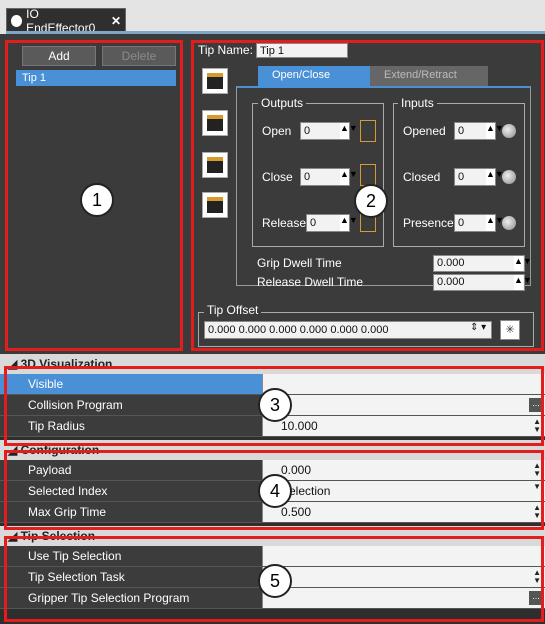 The width and height of the screenshot is (545, 624). Describe the element at coordinates (97, 200) in the screenshot. I see `callout-1: 1` at that location.